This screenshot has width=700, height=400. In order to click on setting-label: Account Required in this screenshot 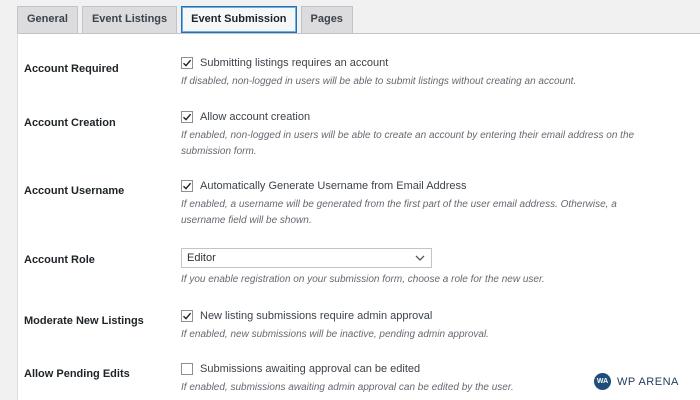, I will do `click(71, 69)`.